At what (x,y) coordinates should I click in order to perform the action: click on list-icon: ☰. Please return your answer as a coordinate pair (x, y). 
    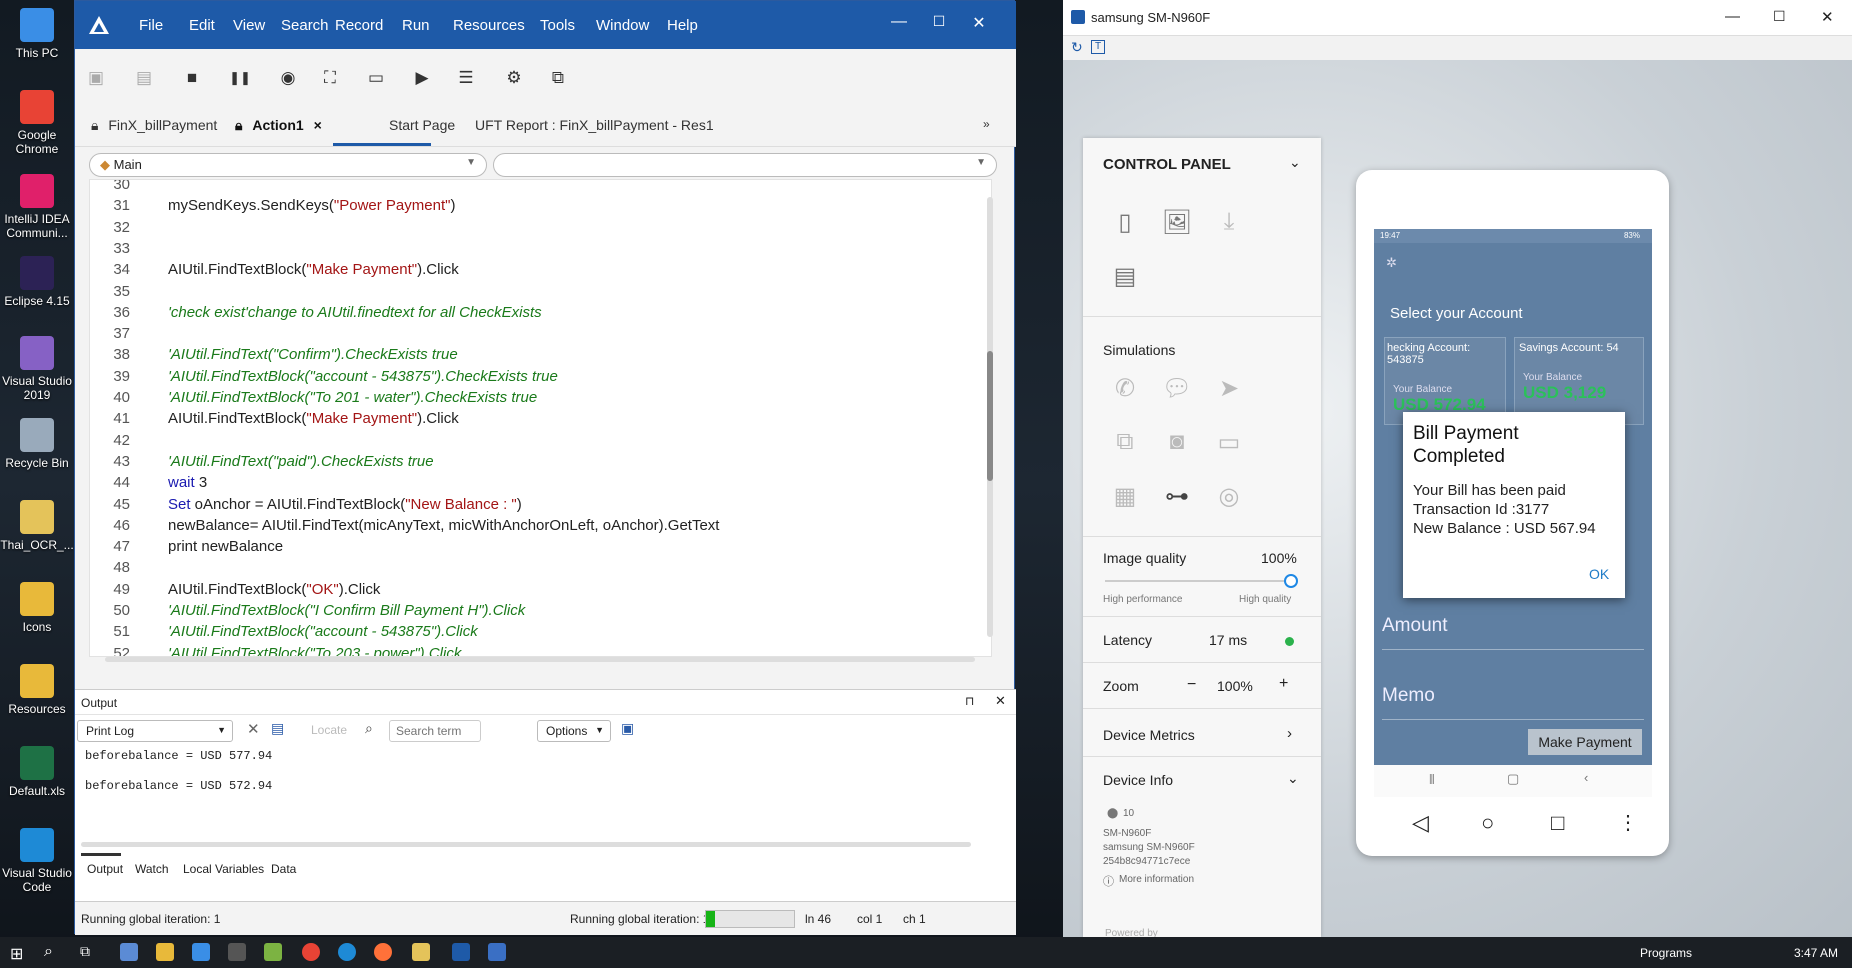
    Looking at the image, I should click on (466, 78).